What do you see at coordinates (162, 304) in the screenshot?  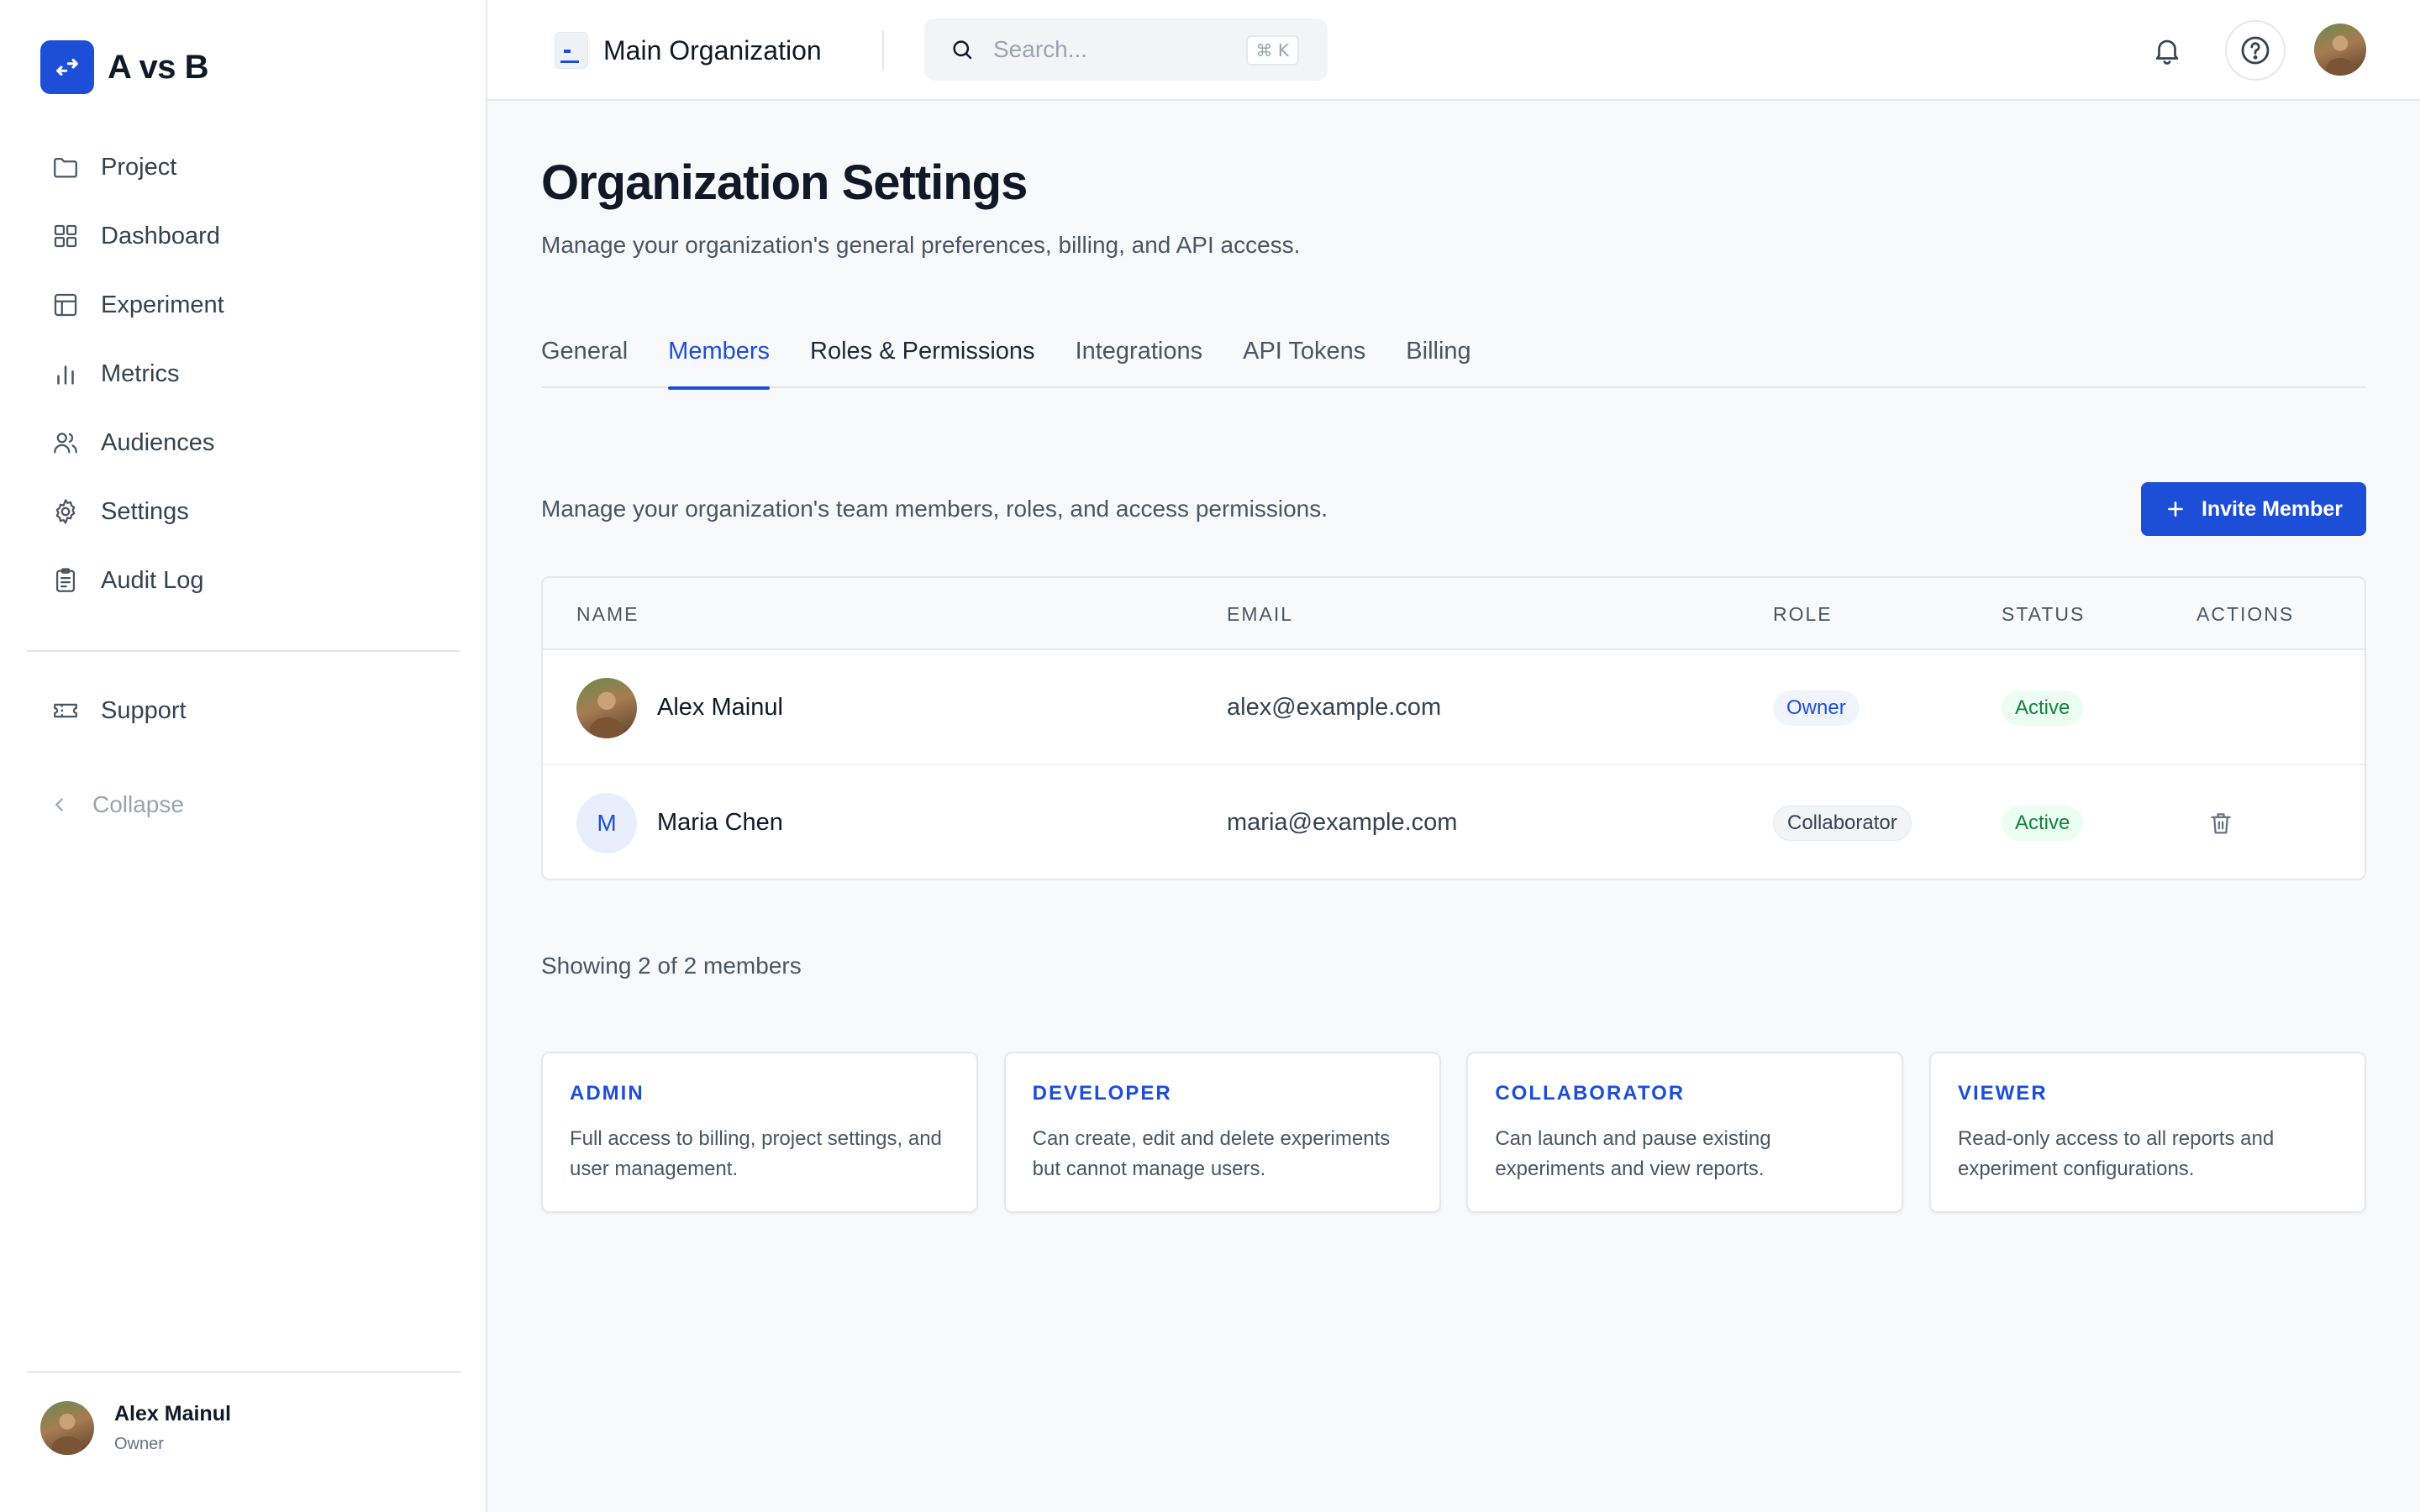 I see `sidebar-item-label: Experiment` at bounding box center [162, 304].